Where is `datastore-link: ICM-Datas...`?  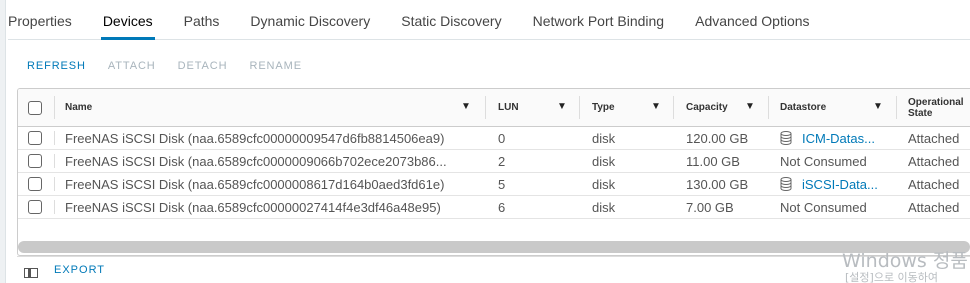 datastore-link: ICM-Datas... is located at coordinates (838, 138).